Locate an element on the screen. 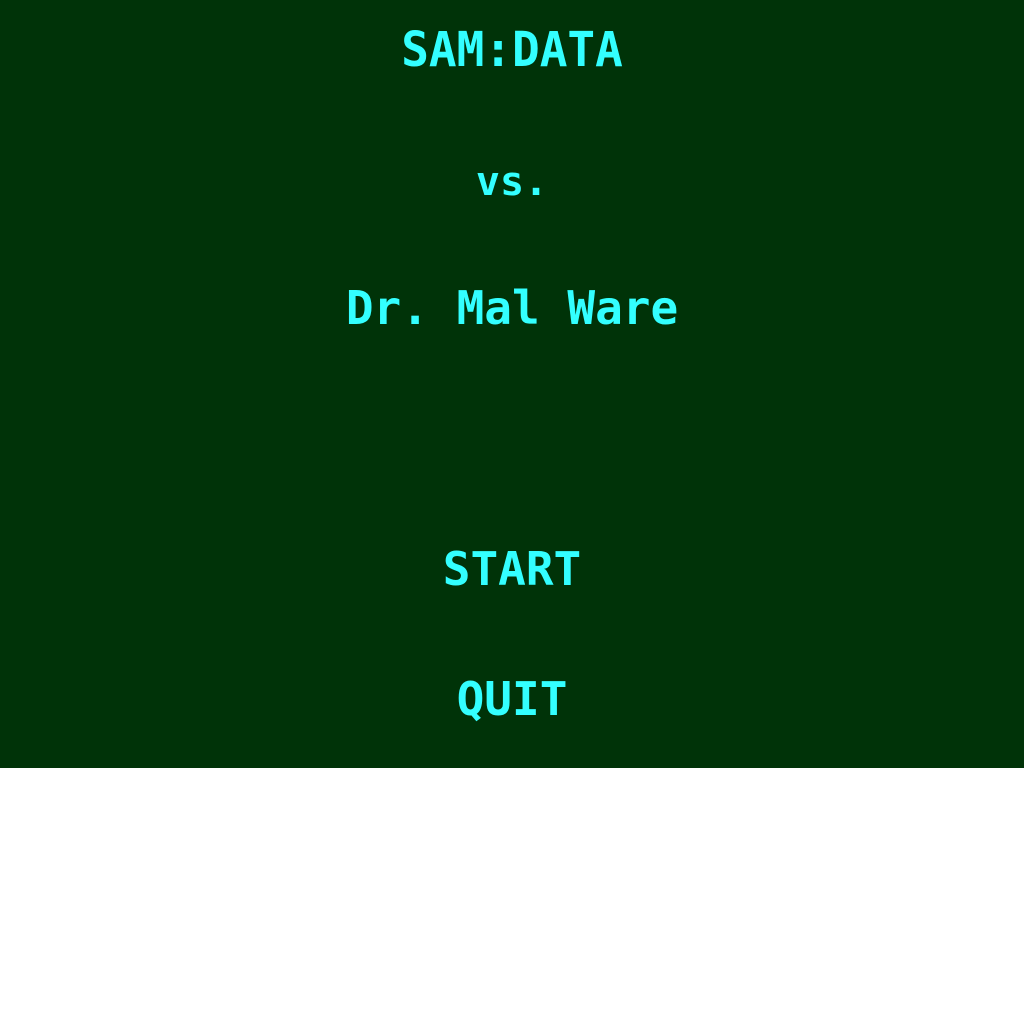 The height and width of the screenshot is (1024, 1024). villain-name: Dr. Mal Ware is located at coordinates (512, 308).